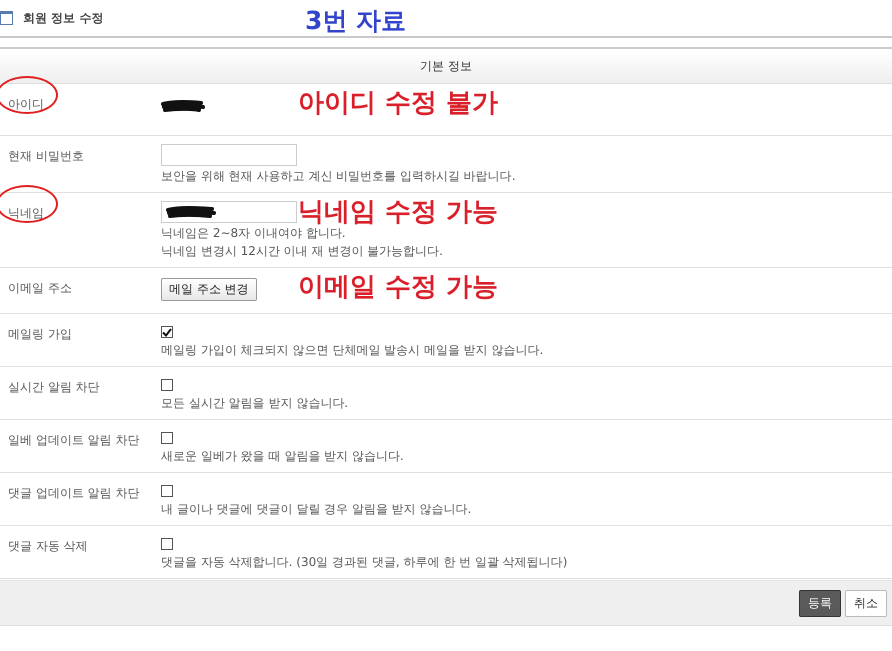 This screenshot has width=892, height=651. What do you see at coordinates (229, 155) in the screenshot?
I see `password-field` at bounding box center [229, 155].